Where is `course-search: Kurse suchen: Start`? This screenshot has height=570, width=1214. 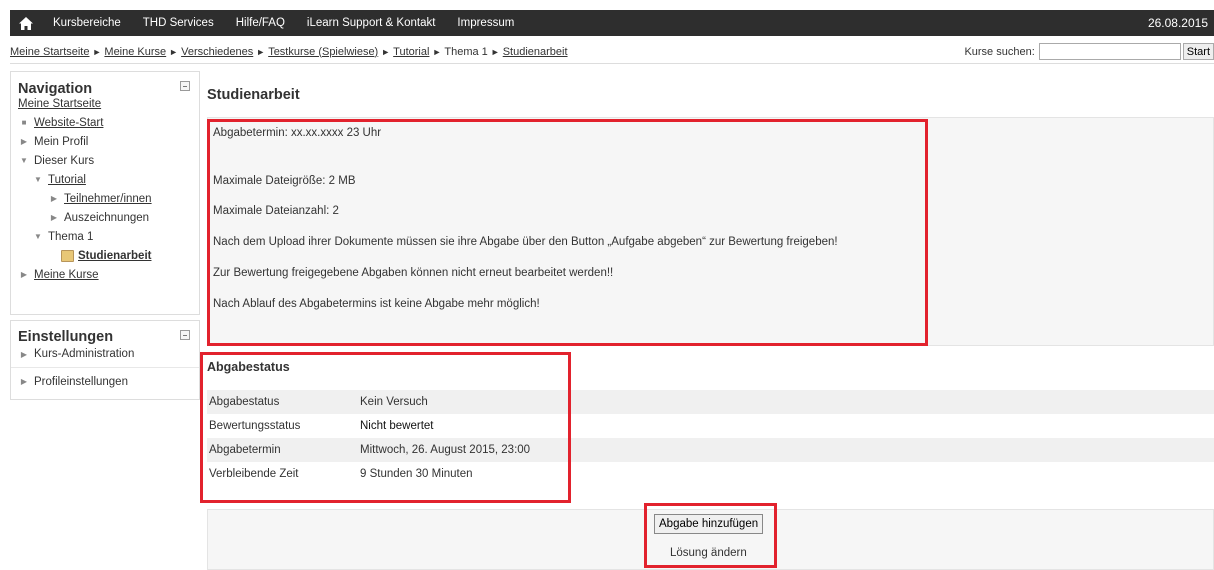
course-search: Kurse suchen: Start is located at coordinates (1089, 51).